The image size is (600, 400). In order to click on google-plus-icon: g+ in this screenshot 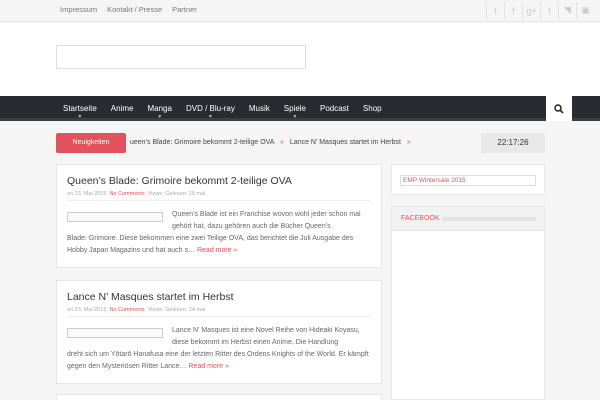, I will do `click(531, 10)`.